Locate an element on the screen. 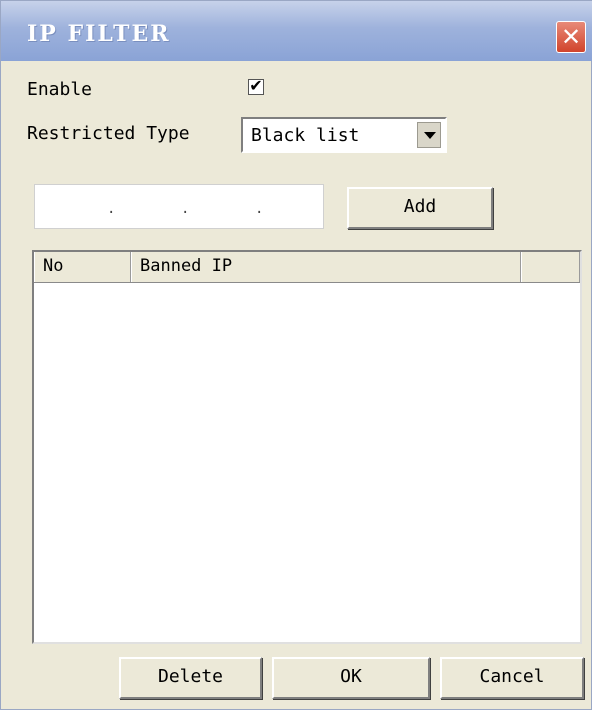 The image size is (592, 710). cancel-button: Cancel is located at coordinates (512, 678).